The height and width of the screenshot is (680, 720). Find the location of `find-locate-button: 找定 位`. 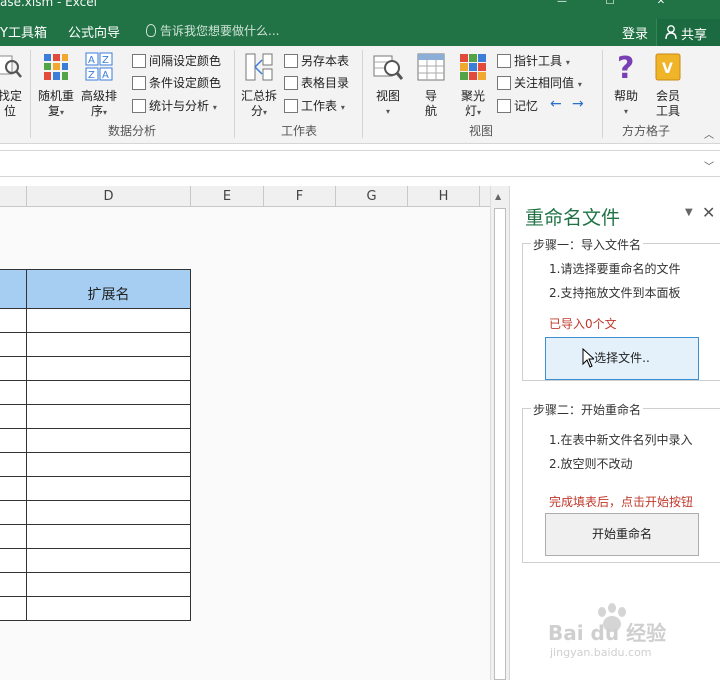

find-locate-button: 找定 位 is located at coordinates (12, 85).